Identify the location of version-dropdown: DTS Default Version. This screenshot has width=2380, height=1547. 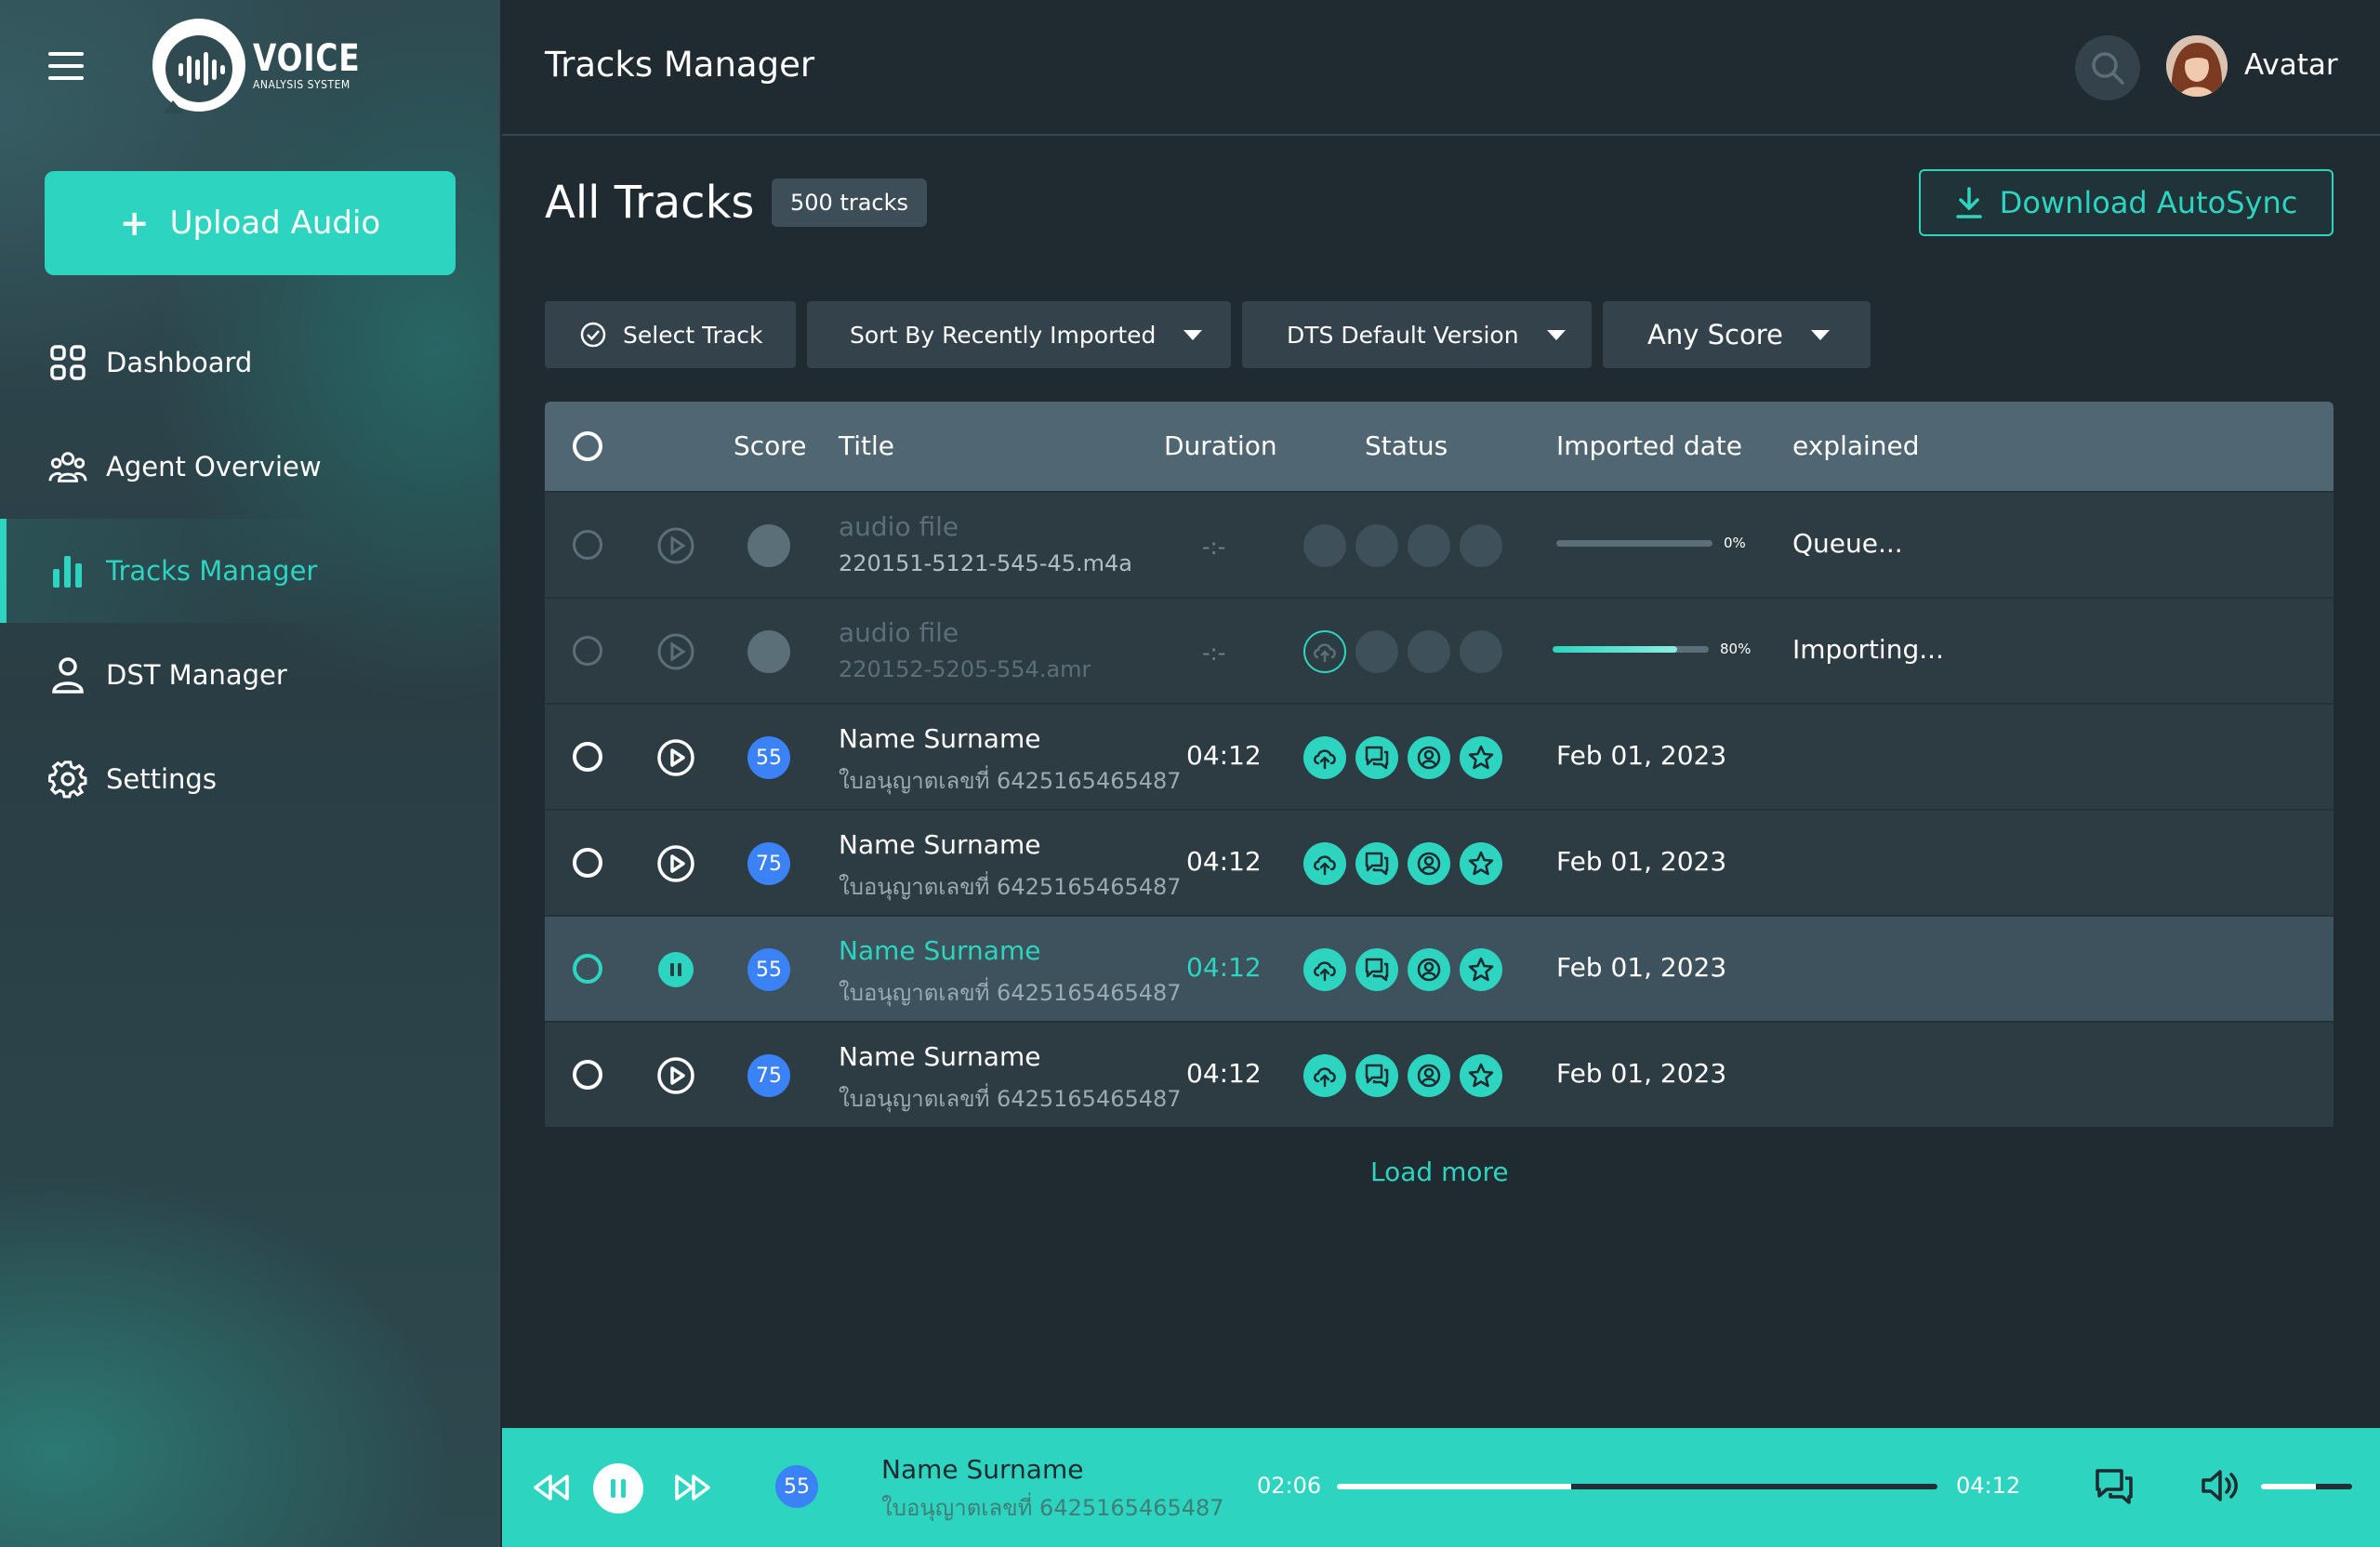
(1417, 334).